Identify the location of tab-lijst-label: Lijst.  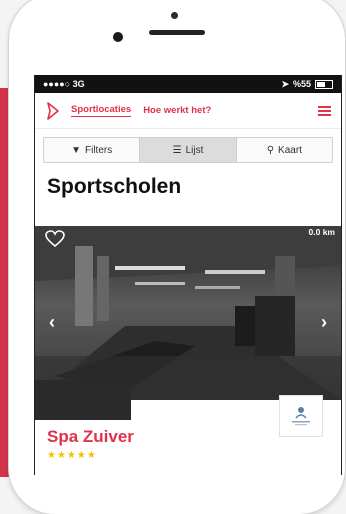
(194, 150).